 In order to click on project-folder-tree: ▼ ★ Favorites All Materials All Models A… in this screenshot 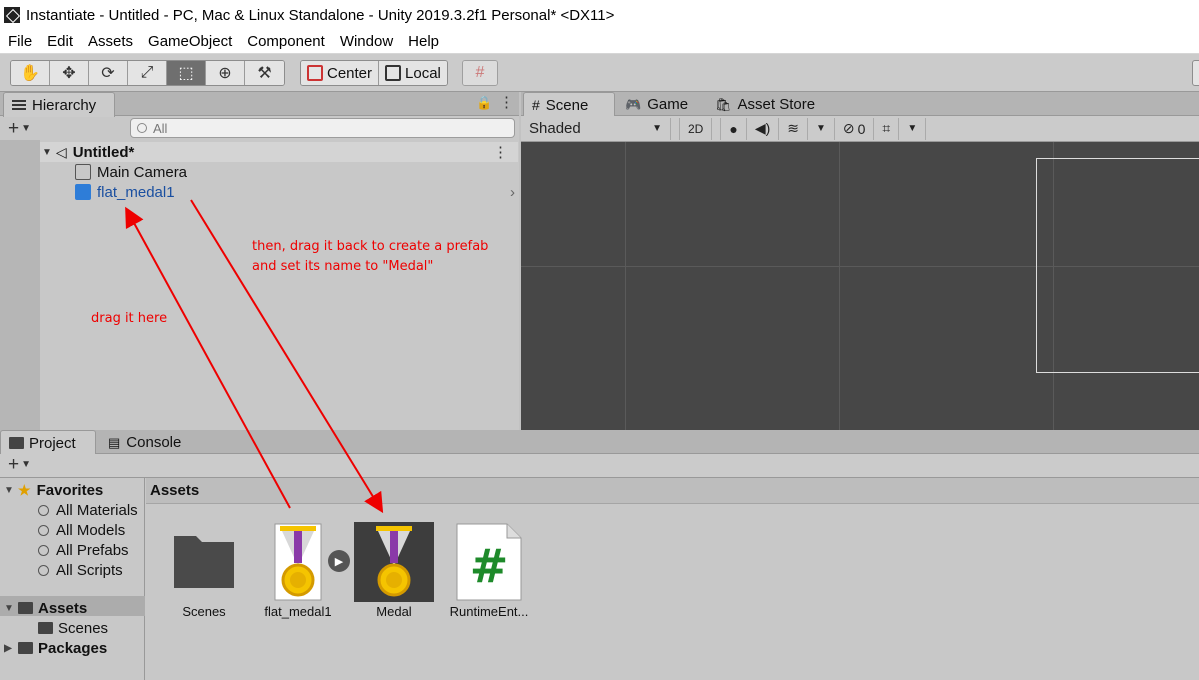, I will do `click(72, 579)`.